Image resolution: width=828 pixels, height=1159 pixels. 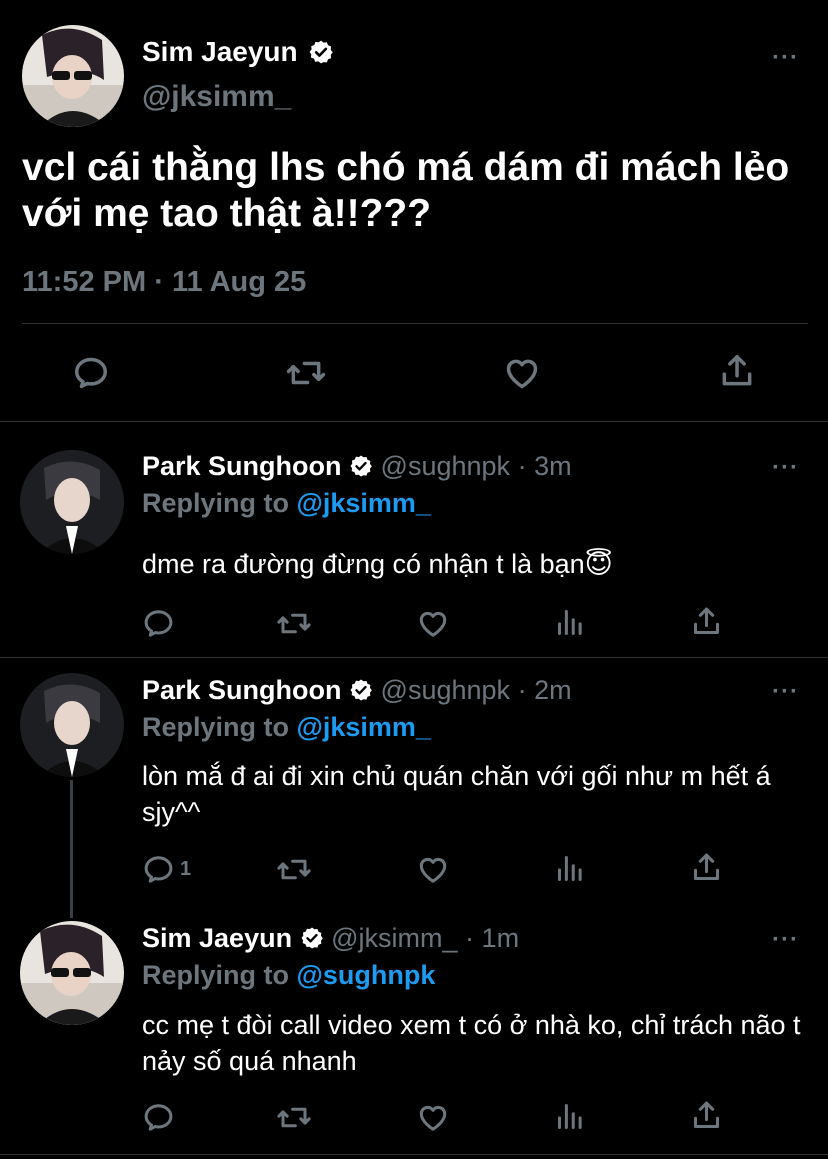 I want to click on tweet-timestamp: 11:52 PM · 11 Aug 25, so click(x=164, y=282).